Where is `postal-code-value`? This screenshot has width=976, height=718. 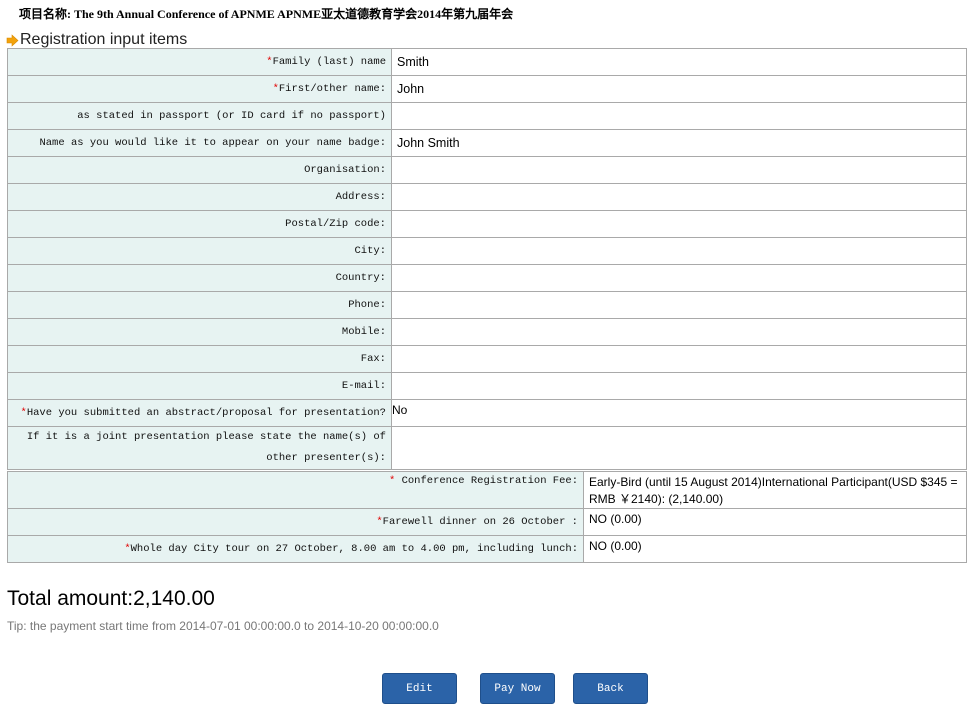
postal-code-value is located at coordinates (679, 224).